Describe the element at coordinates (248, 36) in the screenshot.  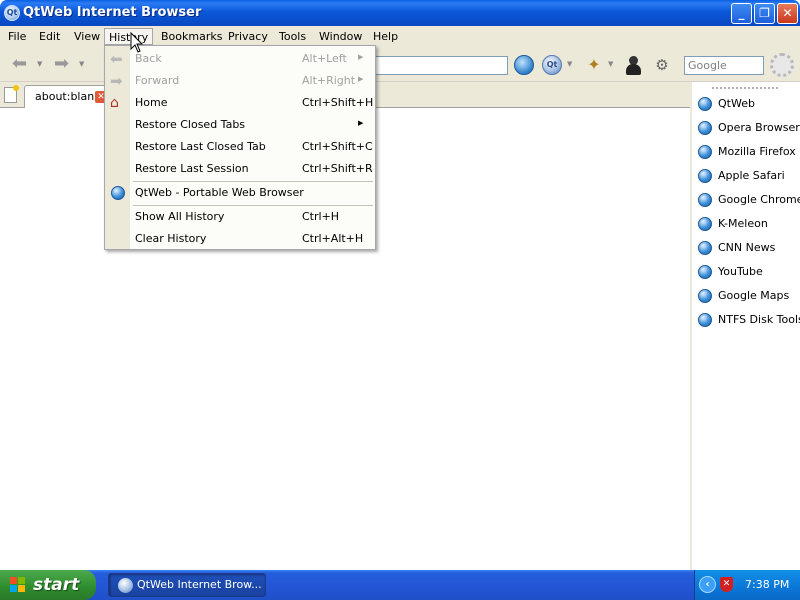
I see `menu-privacy: Privacy` at that location.